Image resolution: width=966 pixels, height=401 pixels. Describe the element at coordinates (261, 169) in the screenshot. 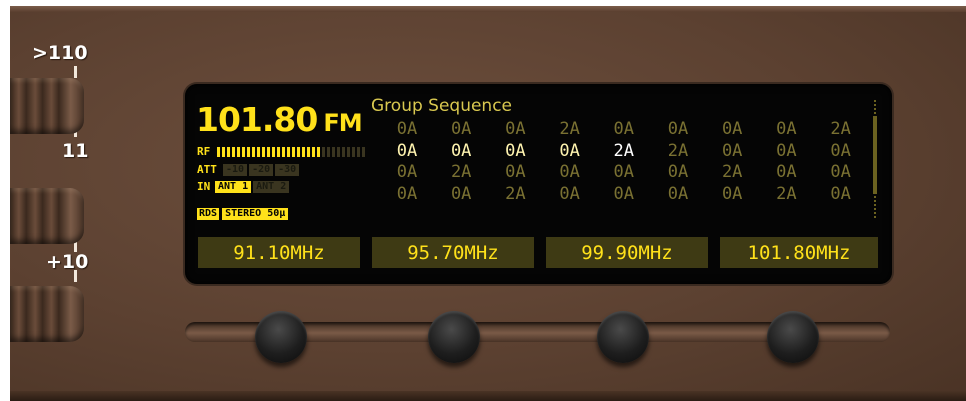

I see `att-option: -20` at that location.